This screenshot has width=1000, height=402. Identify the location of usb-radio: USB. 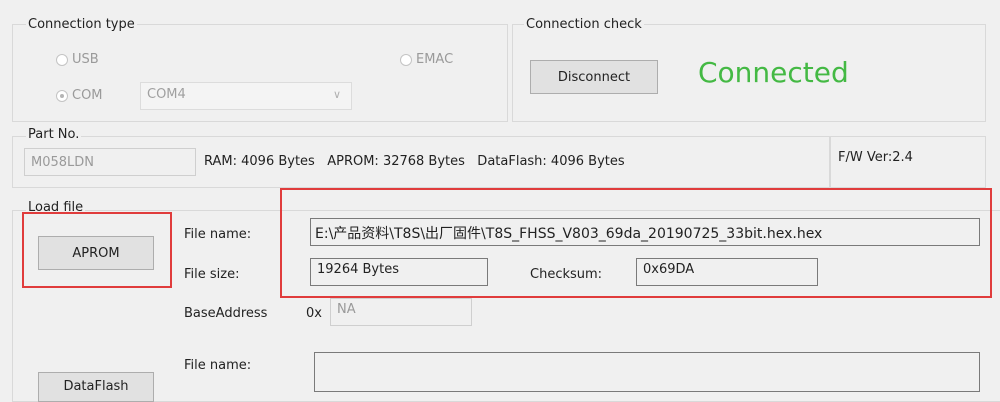
(77, 59).